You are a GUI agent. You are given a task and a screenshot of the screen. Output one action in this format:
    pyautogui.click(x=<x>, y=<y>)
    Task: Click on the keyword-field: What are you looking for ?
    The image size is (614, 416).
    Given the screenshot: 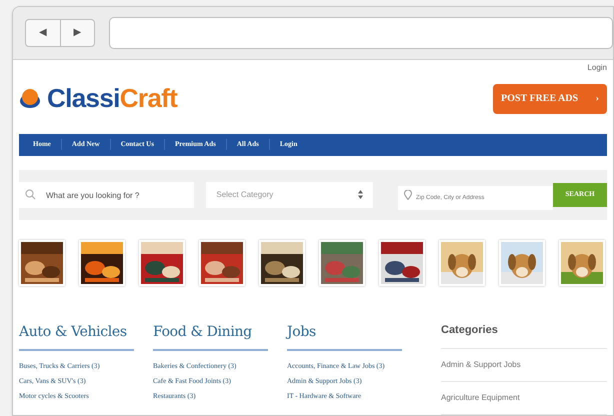 What is the action you would take?
    pyautogui.click(x=106, y=195)
    